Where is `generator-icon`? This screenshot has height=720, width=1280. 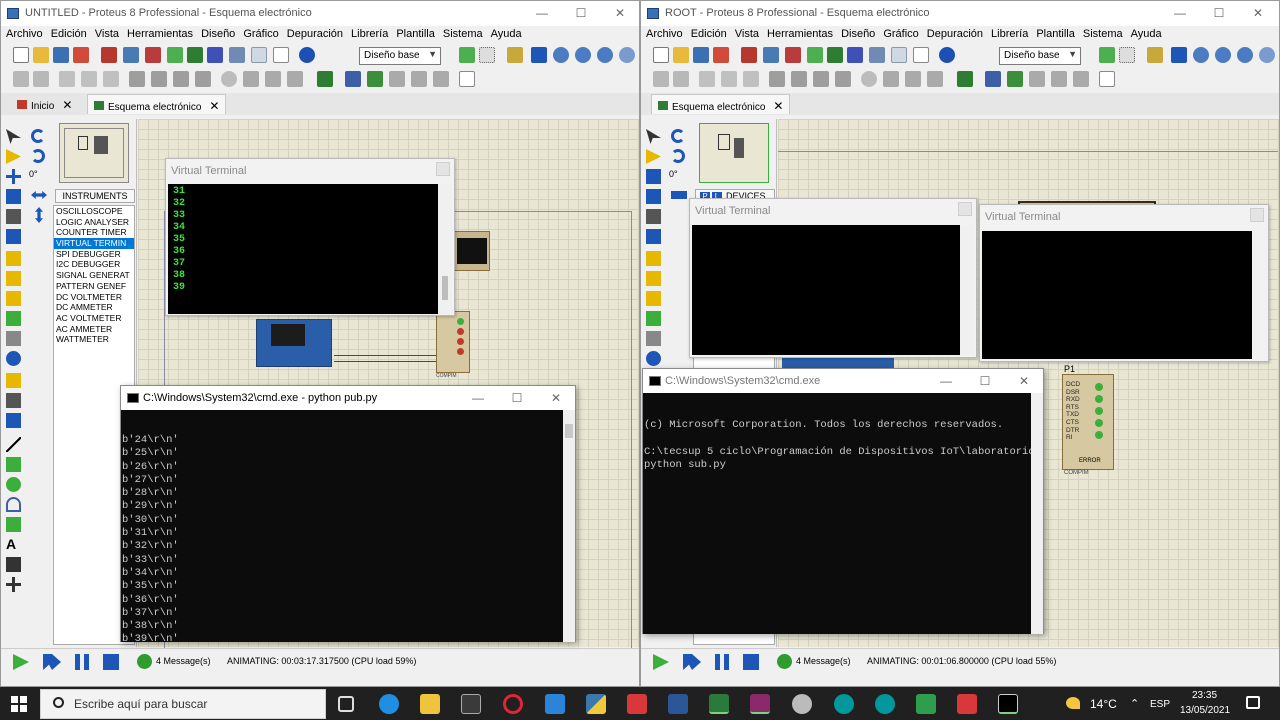 generator-icon is located at coordinates (653, 358).